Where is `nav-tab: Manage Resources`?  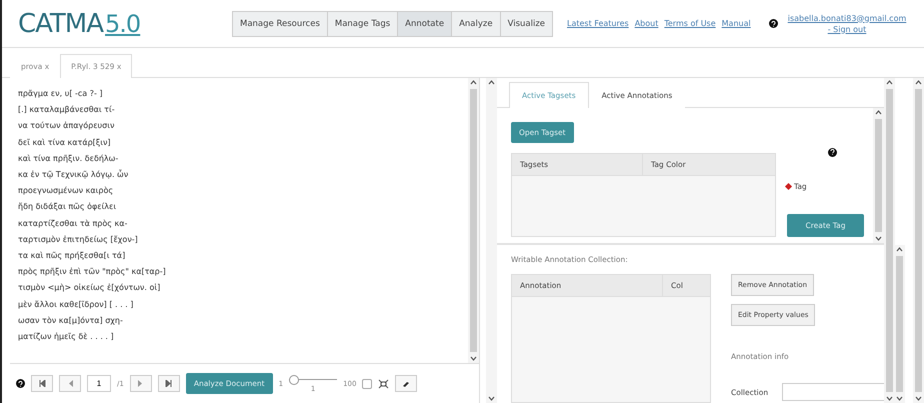
nav-tab: Manage Resources is located at coordinates (280, 23).